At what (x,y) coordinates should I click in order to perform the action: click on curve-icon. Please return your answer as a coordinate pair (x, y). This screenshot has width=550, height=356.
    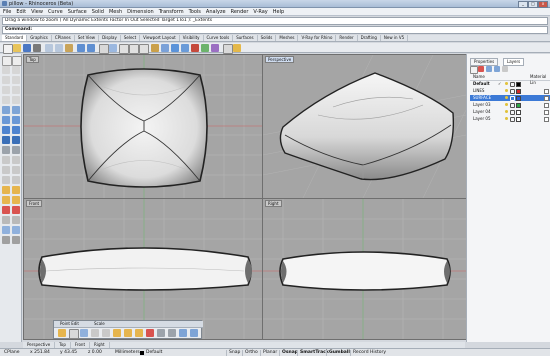
    Looking at the image, I should click on (16, 70).